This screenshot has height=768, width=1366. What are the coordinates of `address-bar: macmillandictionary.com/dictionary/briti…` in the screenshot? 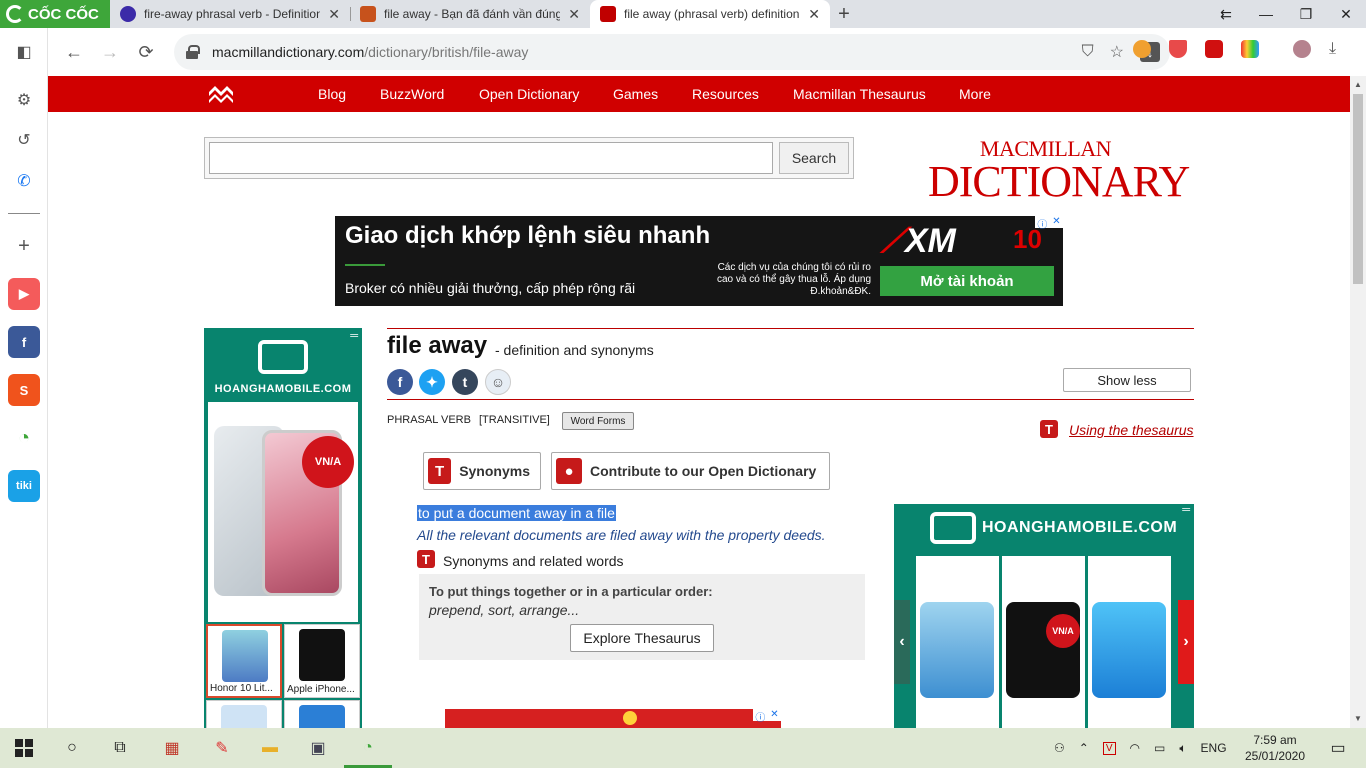 It's located at (672, 52).